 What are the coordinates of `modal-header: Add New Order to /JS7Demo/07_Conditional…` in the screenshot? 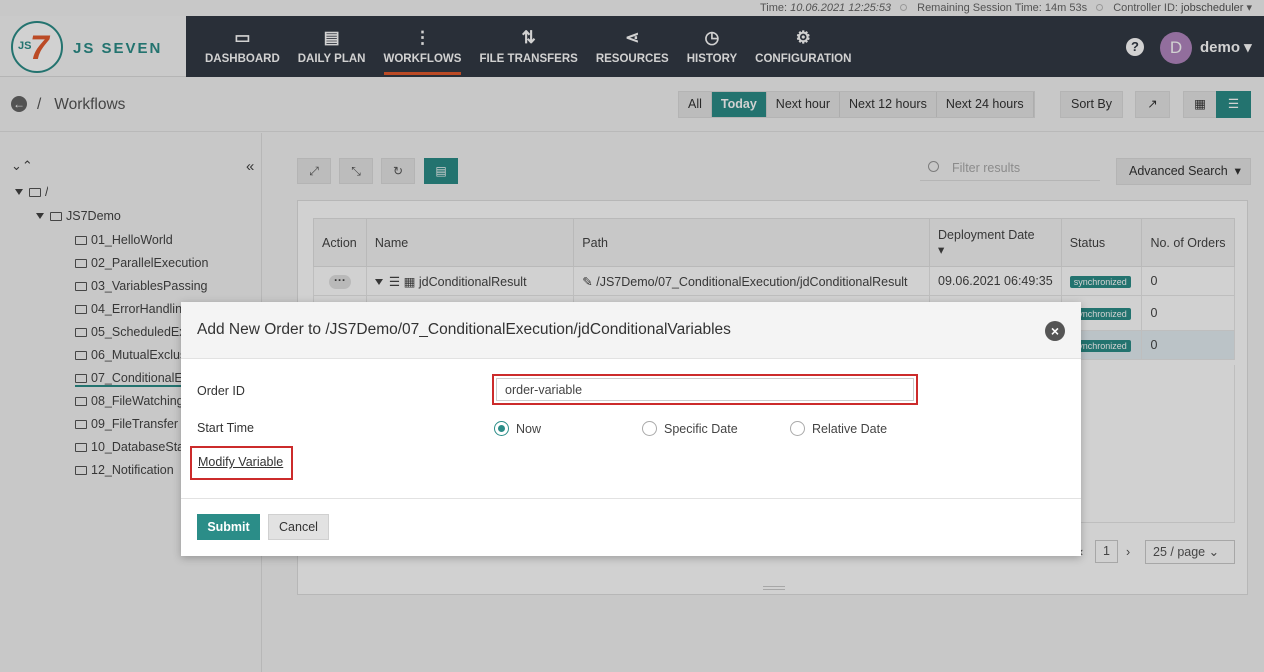 It's located at (631, 330).